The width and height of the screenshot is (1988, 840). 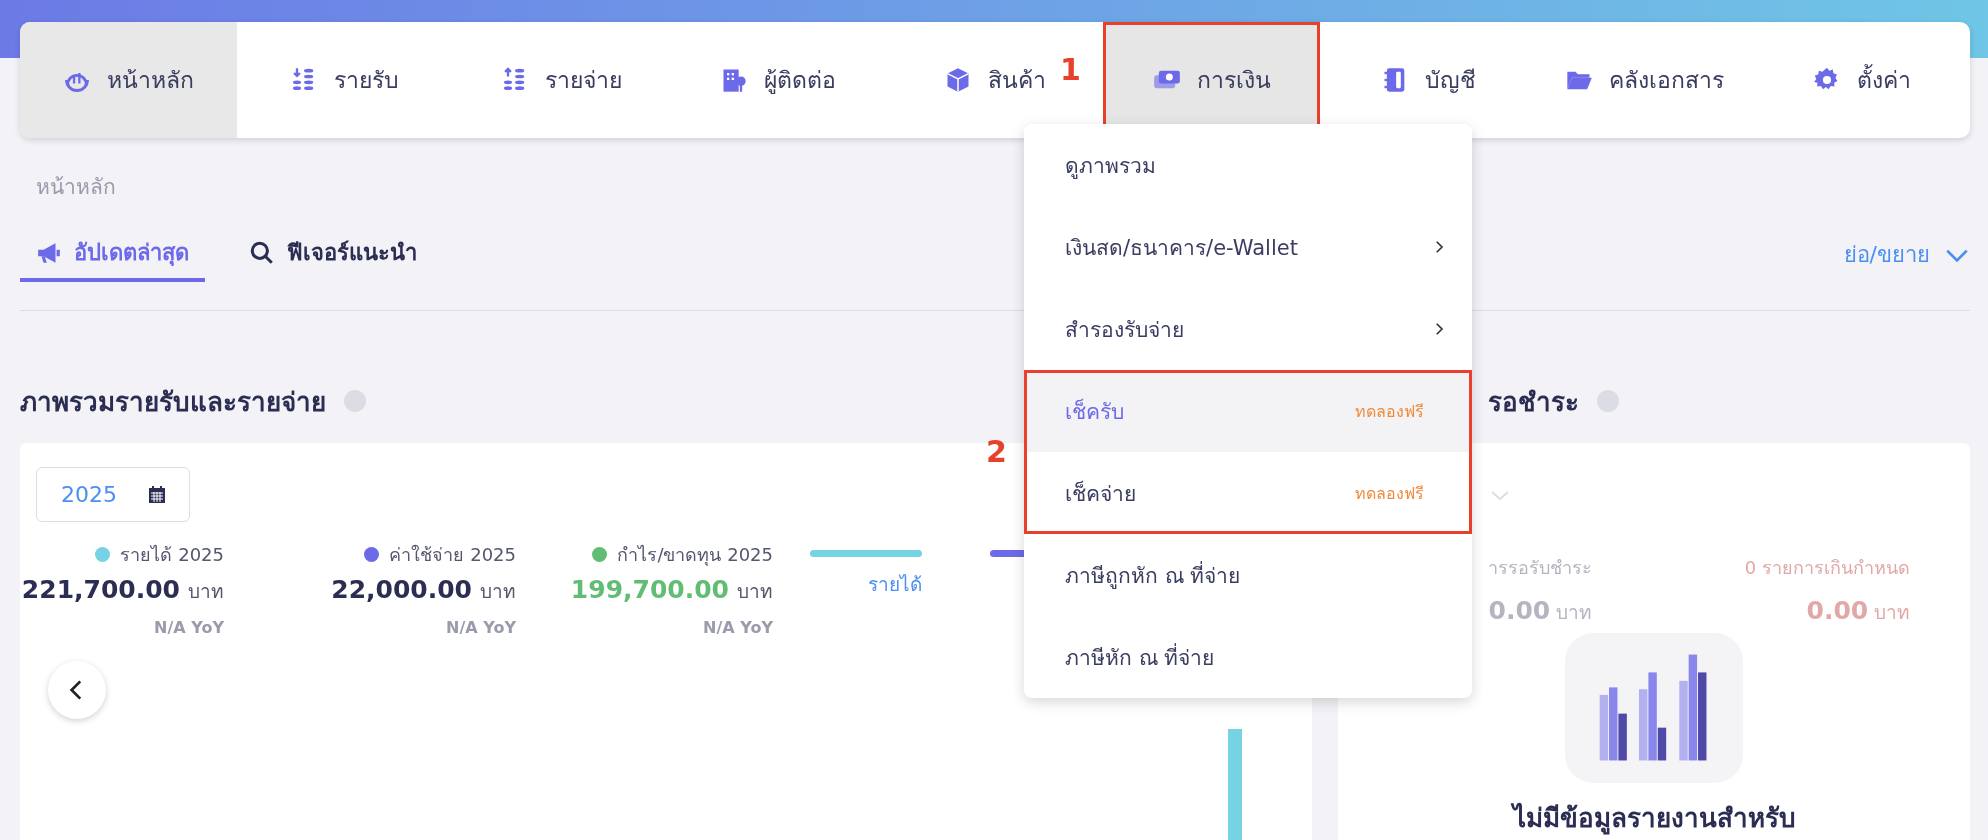 I want to click on menu-item: เช็คจ่าย ทดลองฟรี, so click(x=1248, y=493).